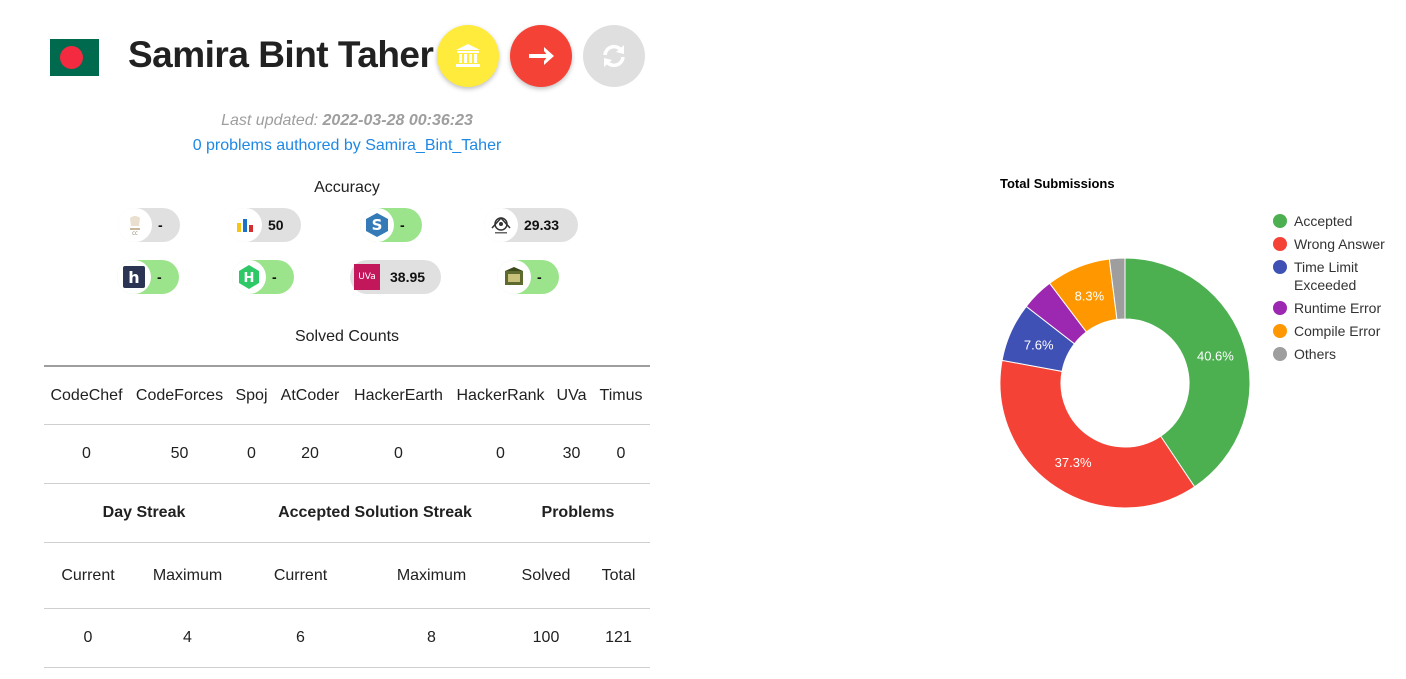 This screenshot has width=1406, height=679. I want to click on svg-text: H, so click(249, 278).